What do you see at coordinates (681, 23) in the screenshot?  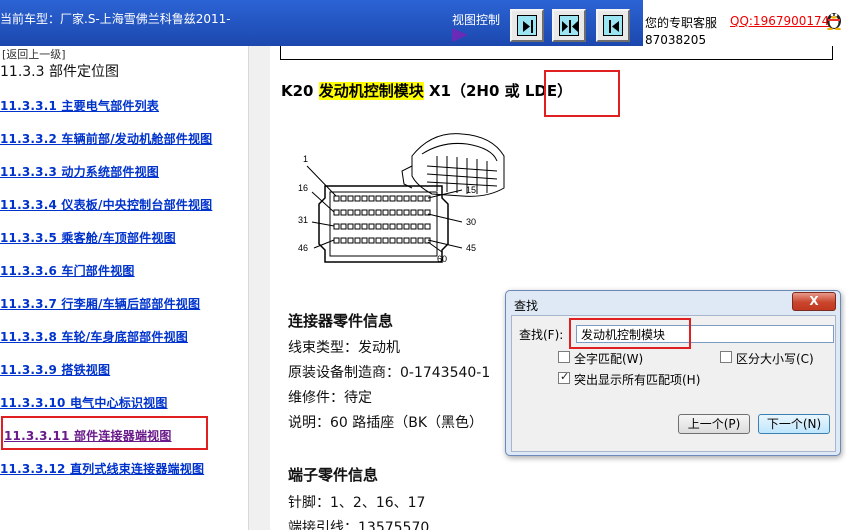 I see `support-label: 您的专职客服` at bounding box center [681, 23].